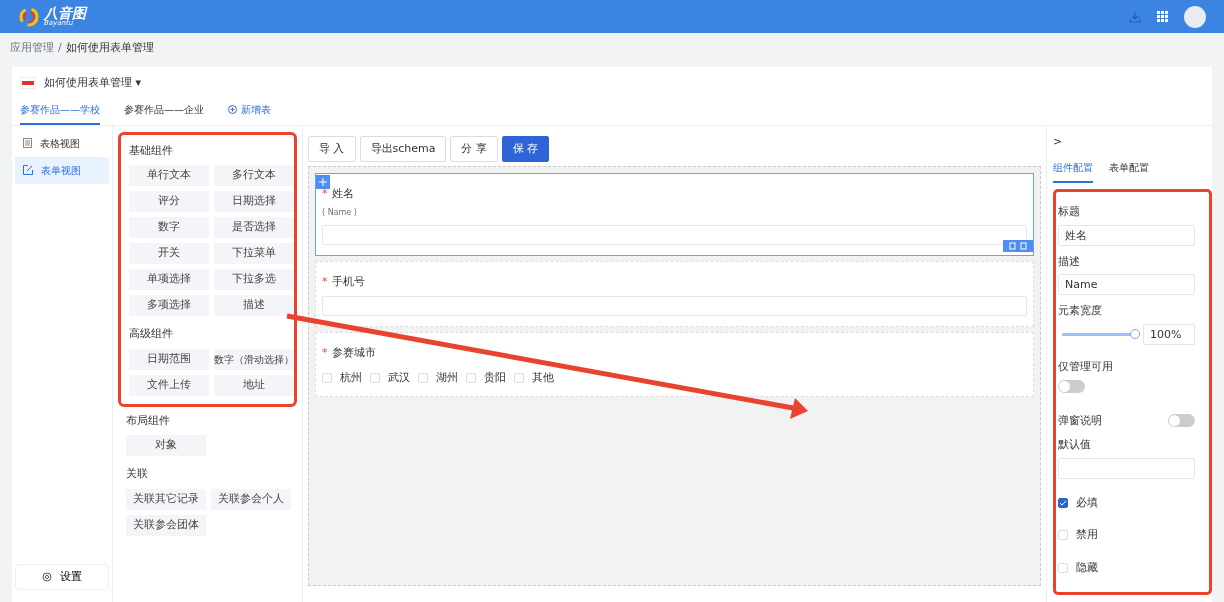  Describe the element at coordinates (1126, 235) in the screenshot. I see `input-field: 姓名` at that location.